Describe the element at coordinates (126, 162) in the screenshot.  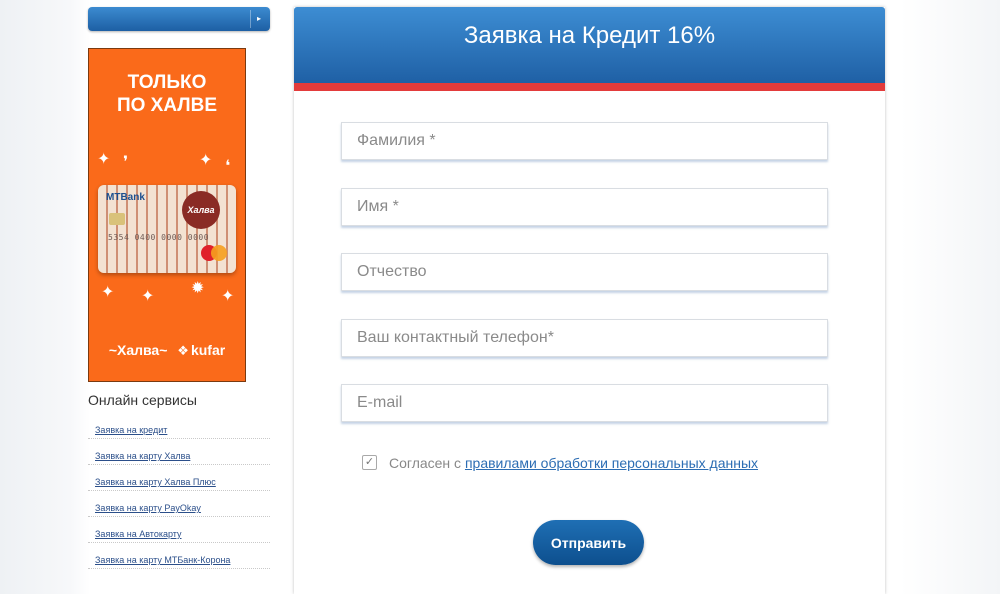
I see `sparkle-icon: ❜` at that location.